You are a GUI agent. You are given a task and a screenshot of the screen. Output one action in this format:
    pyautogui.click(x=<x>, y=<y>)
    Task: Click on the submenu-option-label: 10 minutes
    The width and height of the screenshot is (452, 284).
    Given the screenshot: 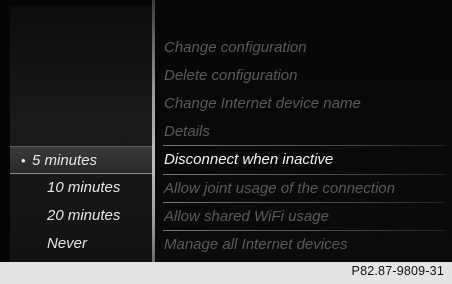 What is the action you would take?
    pyautogui.click(x=84, y=187)
    